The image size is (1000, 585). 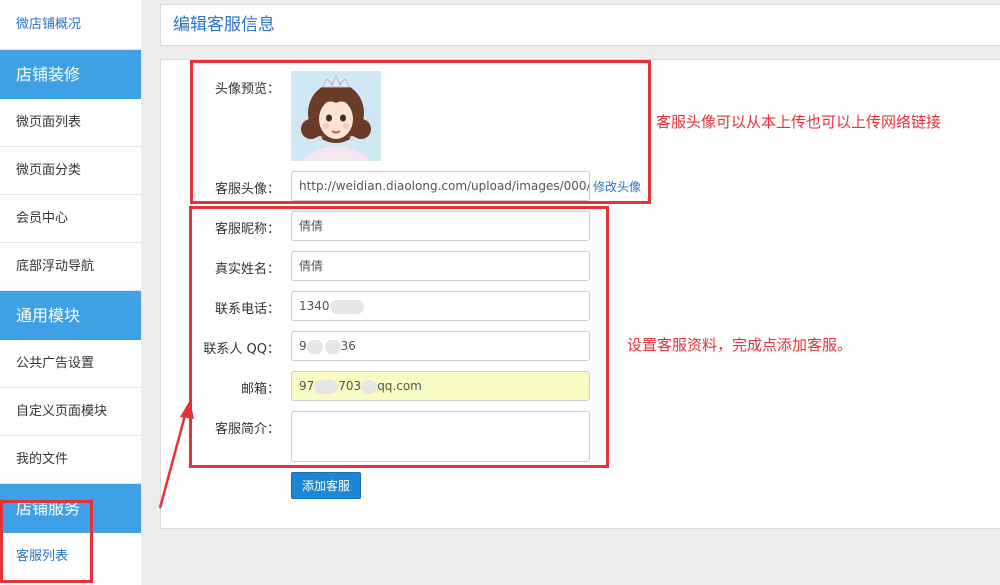 What do you see at coordinates (70, 219) in the screenshot?
I see `sidebar-item-member-center: 会员中心` at bounding box center [70, 219].